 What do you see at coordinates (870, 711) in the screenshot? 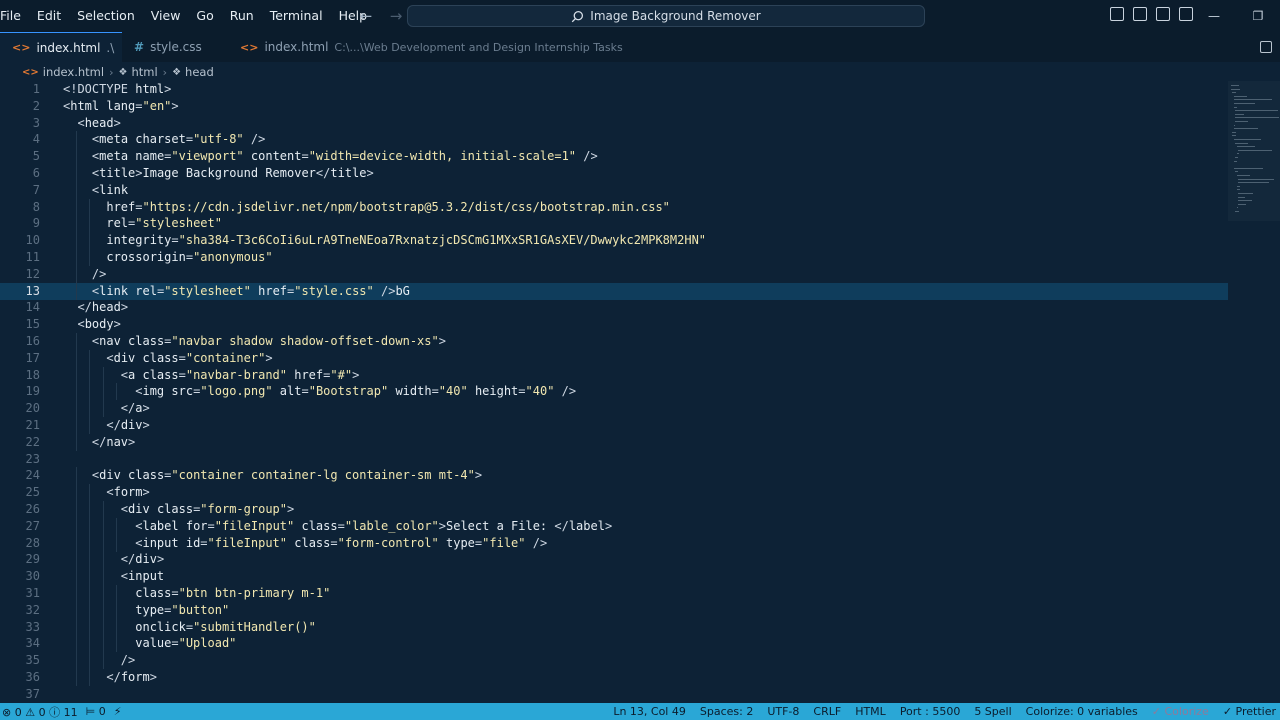
I see `language-mode: HTML` at bounding box center [870, 711].